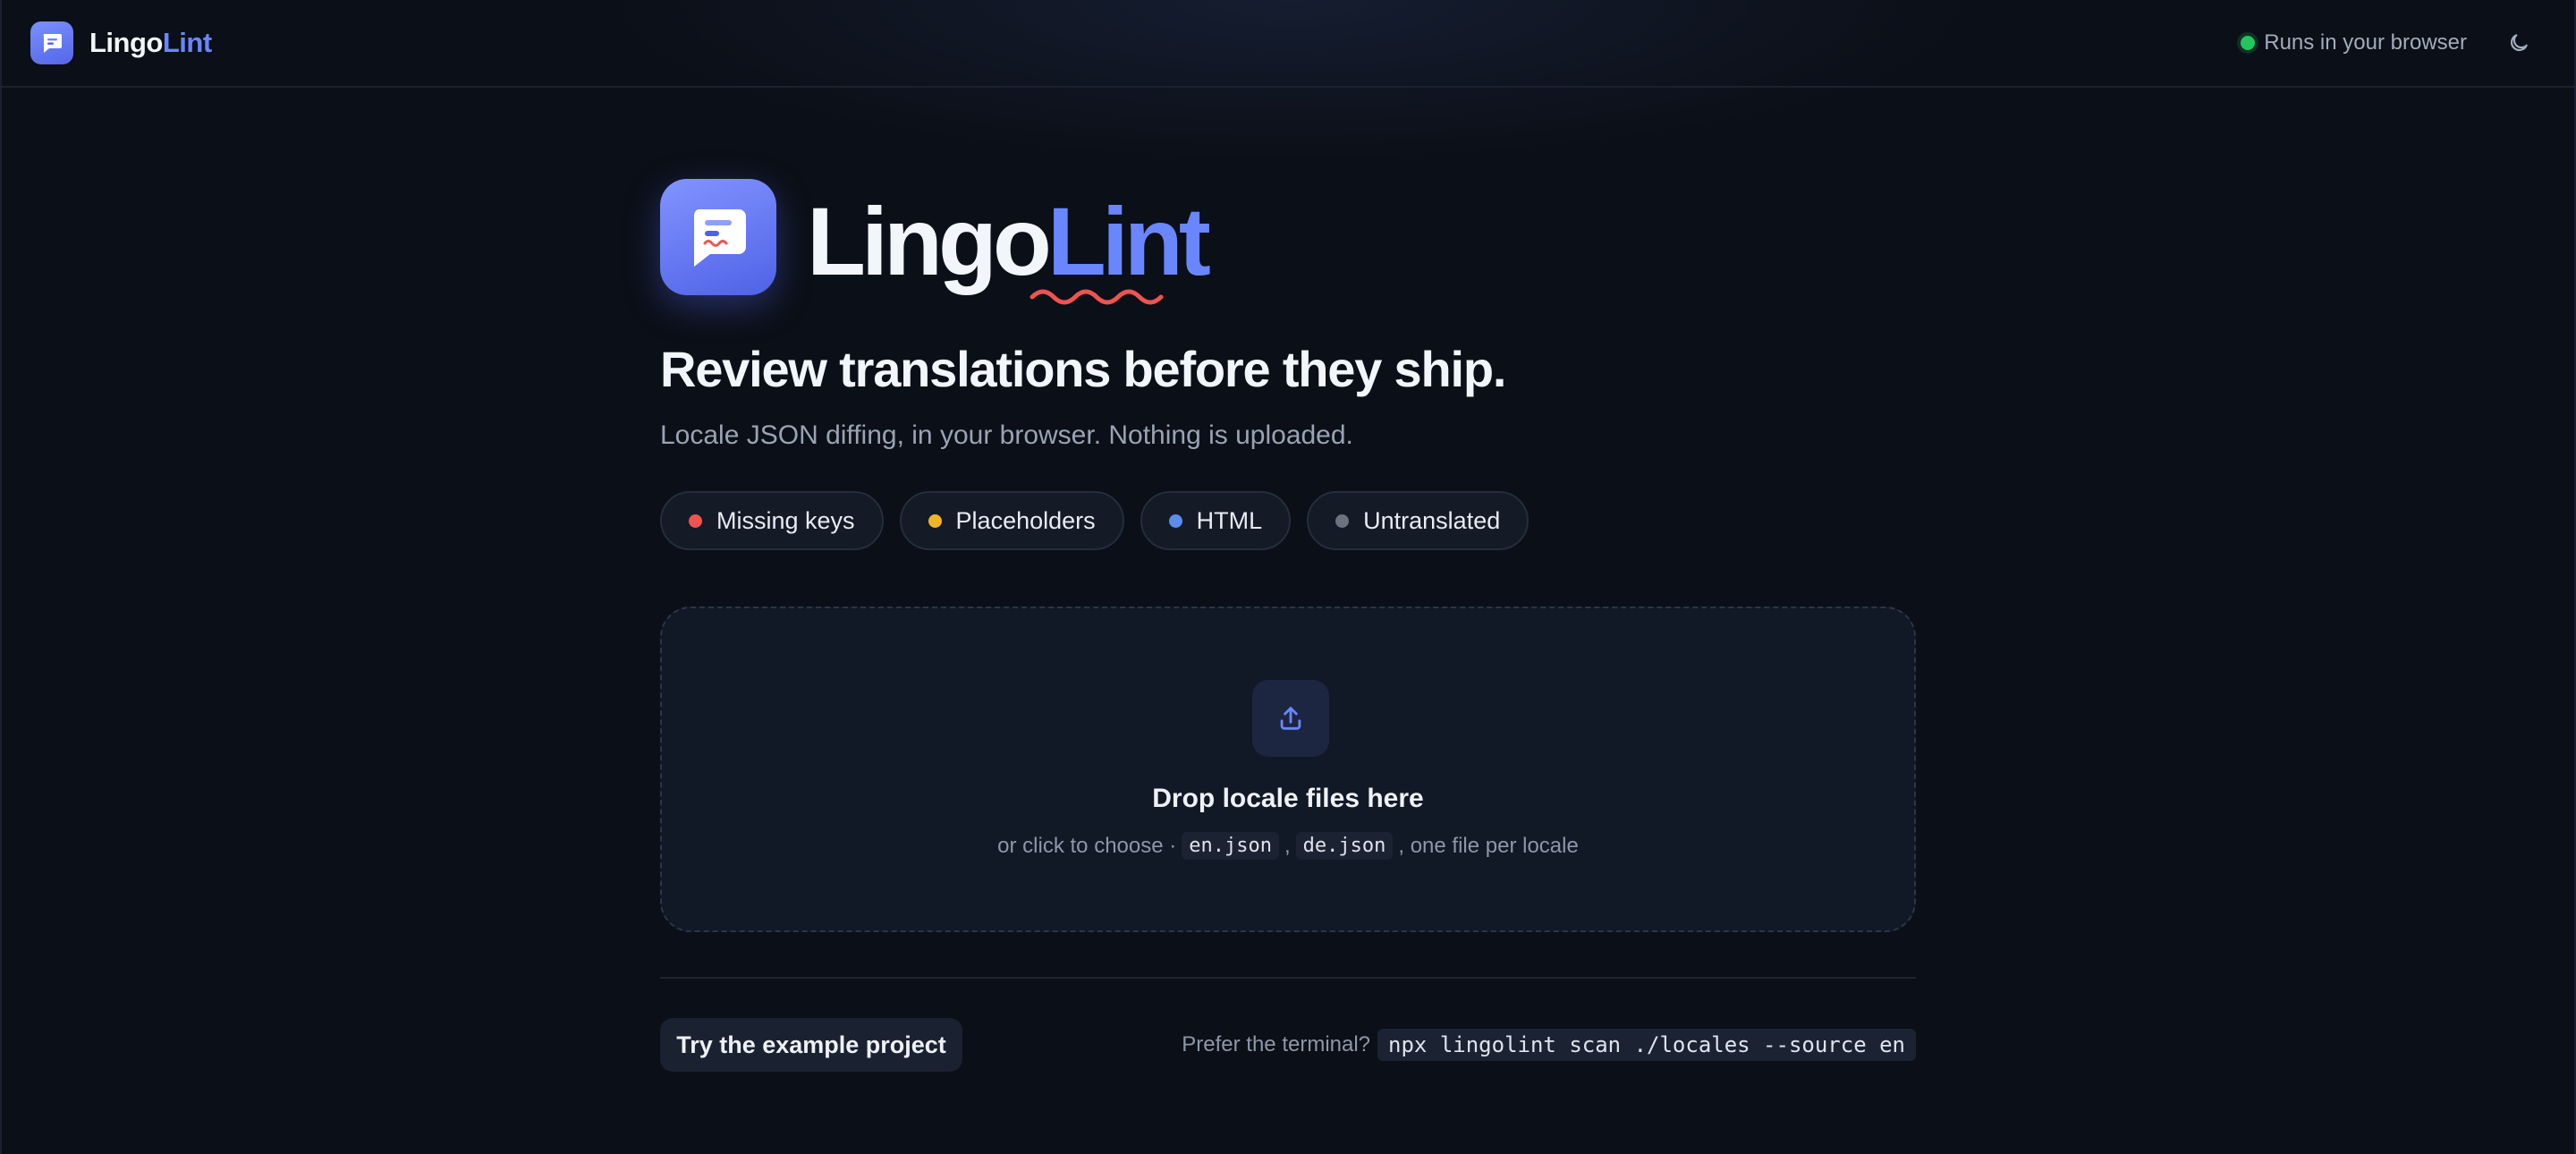 The width and height of the screenshot is (2576, 1154). I want to click on chip-label: Placeholders, so click(1025, 520).